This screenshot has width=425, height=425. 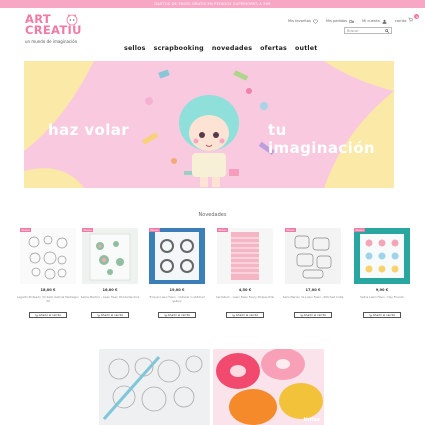 I want to click on banner-caption: tintas, so click(x=311, y=420).